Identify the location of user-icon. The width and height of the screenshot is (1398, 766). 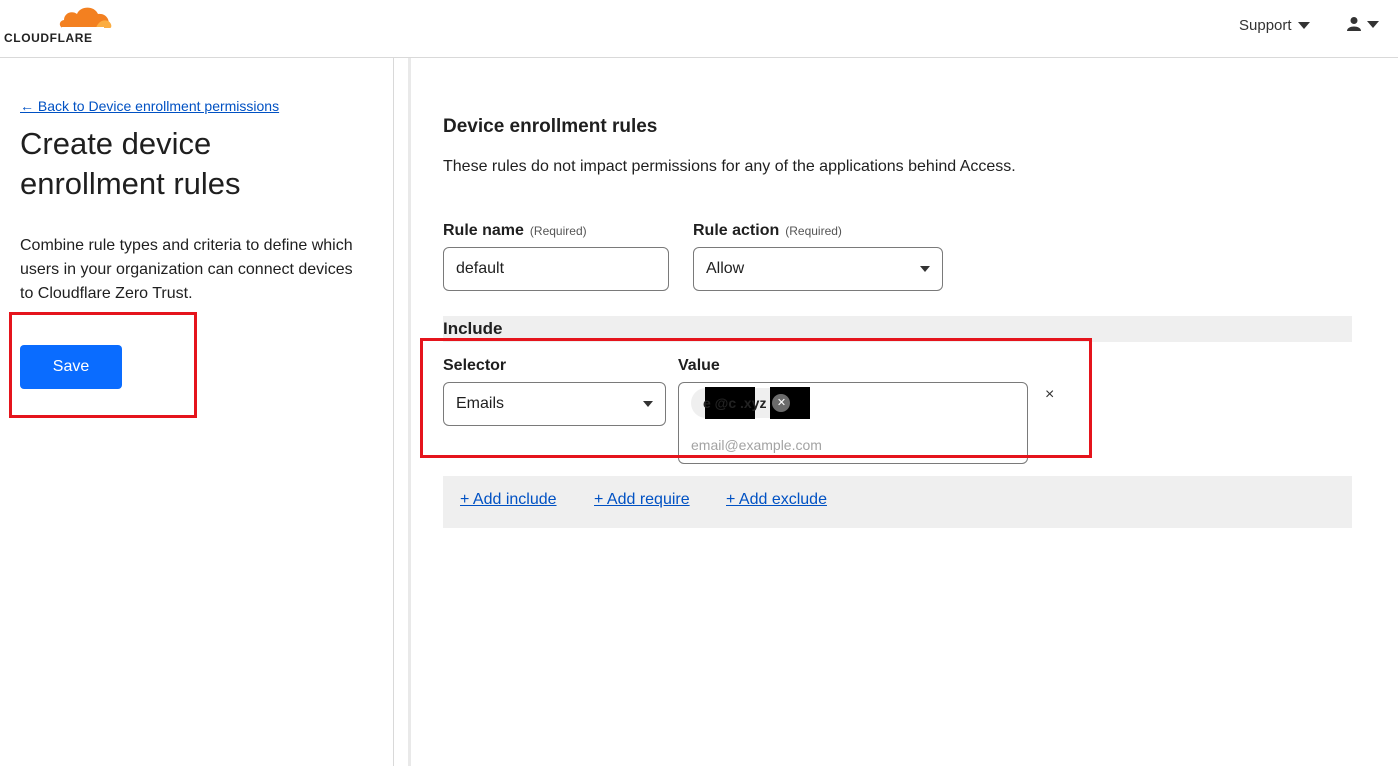
(1354, 24).